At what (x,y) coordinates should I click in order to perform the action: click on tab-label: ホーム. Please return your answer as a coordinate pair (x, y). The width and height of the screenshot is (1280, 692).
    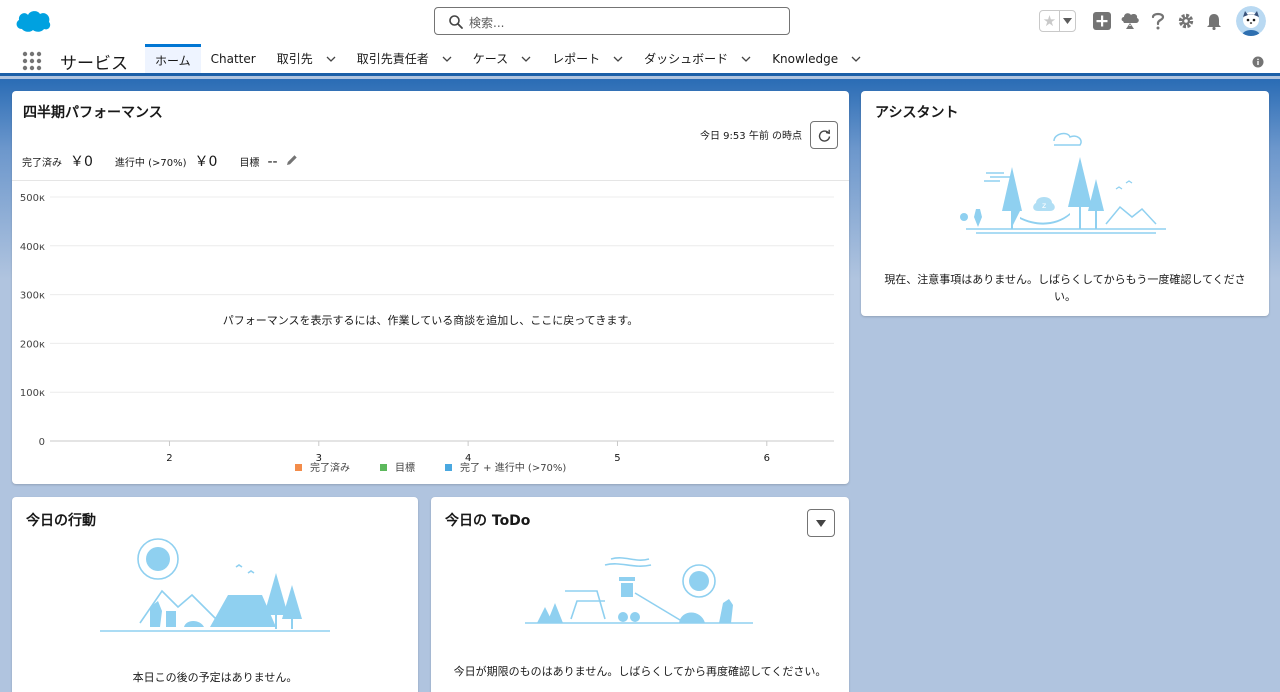
    Looking at the image, I should click on (173, 60).